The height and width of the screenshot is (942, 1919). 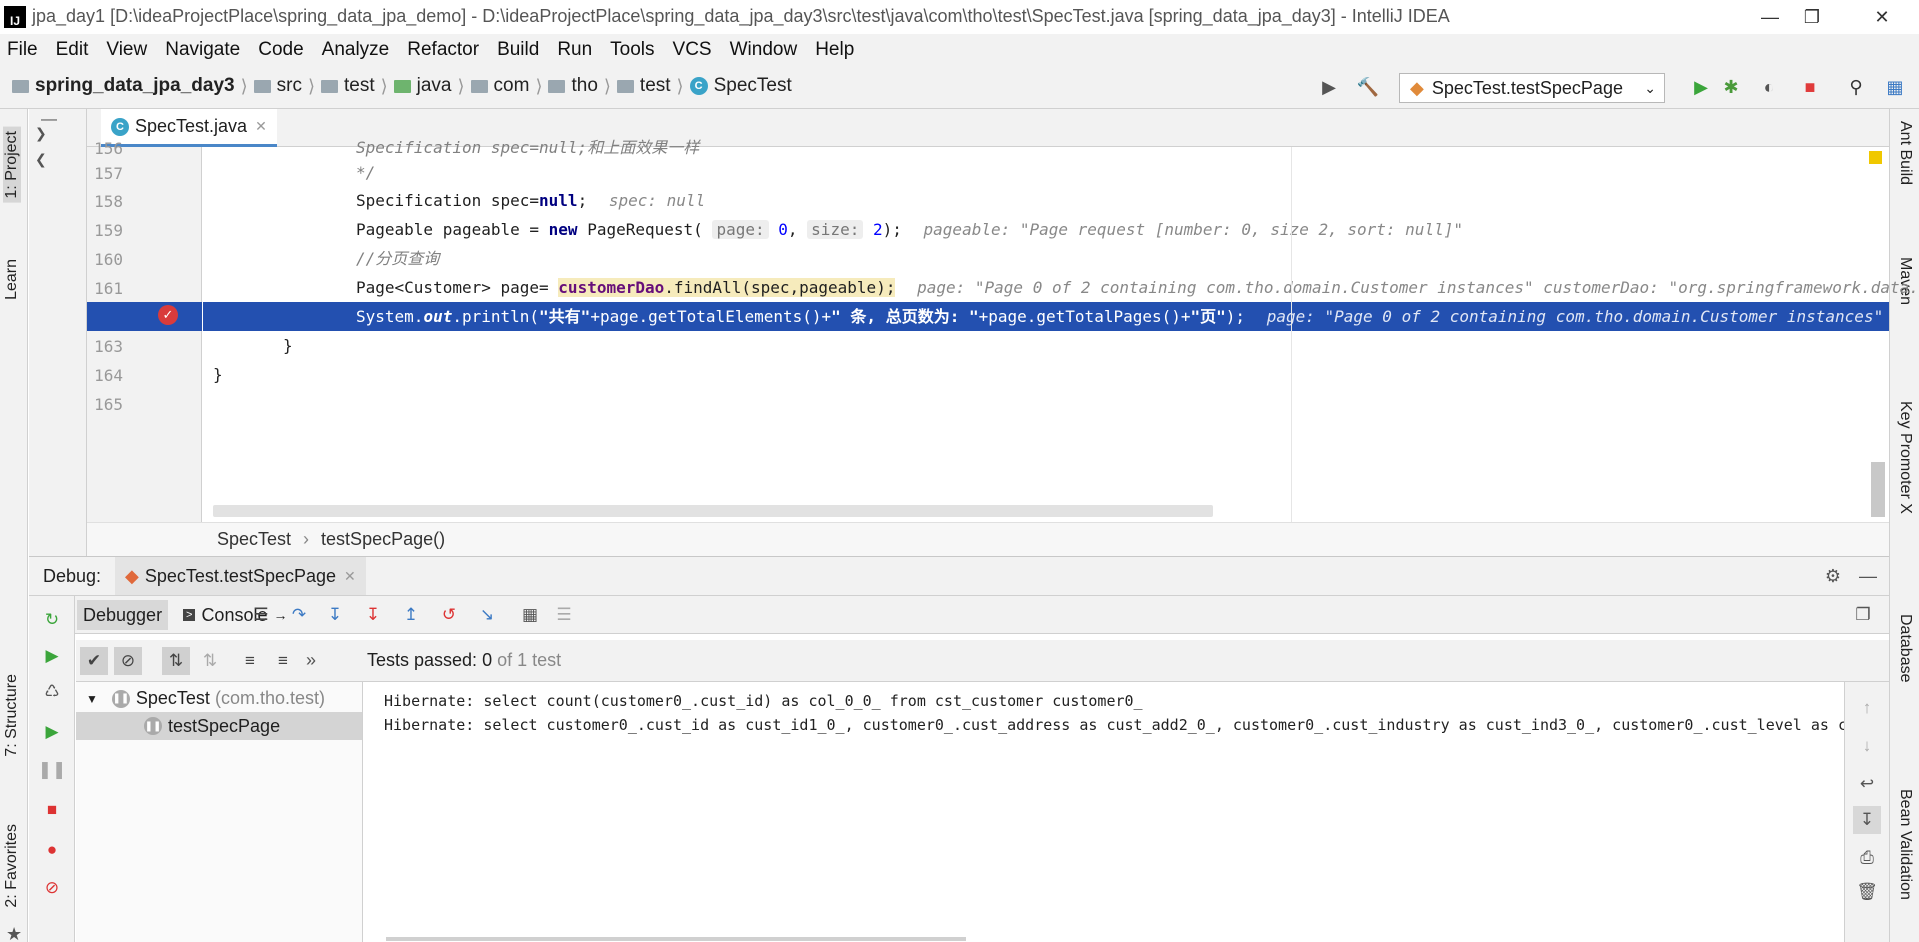 I want to click on tool-tab-structure: 7: Structure, so click(x=12, y=715).